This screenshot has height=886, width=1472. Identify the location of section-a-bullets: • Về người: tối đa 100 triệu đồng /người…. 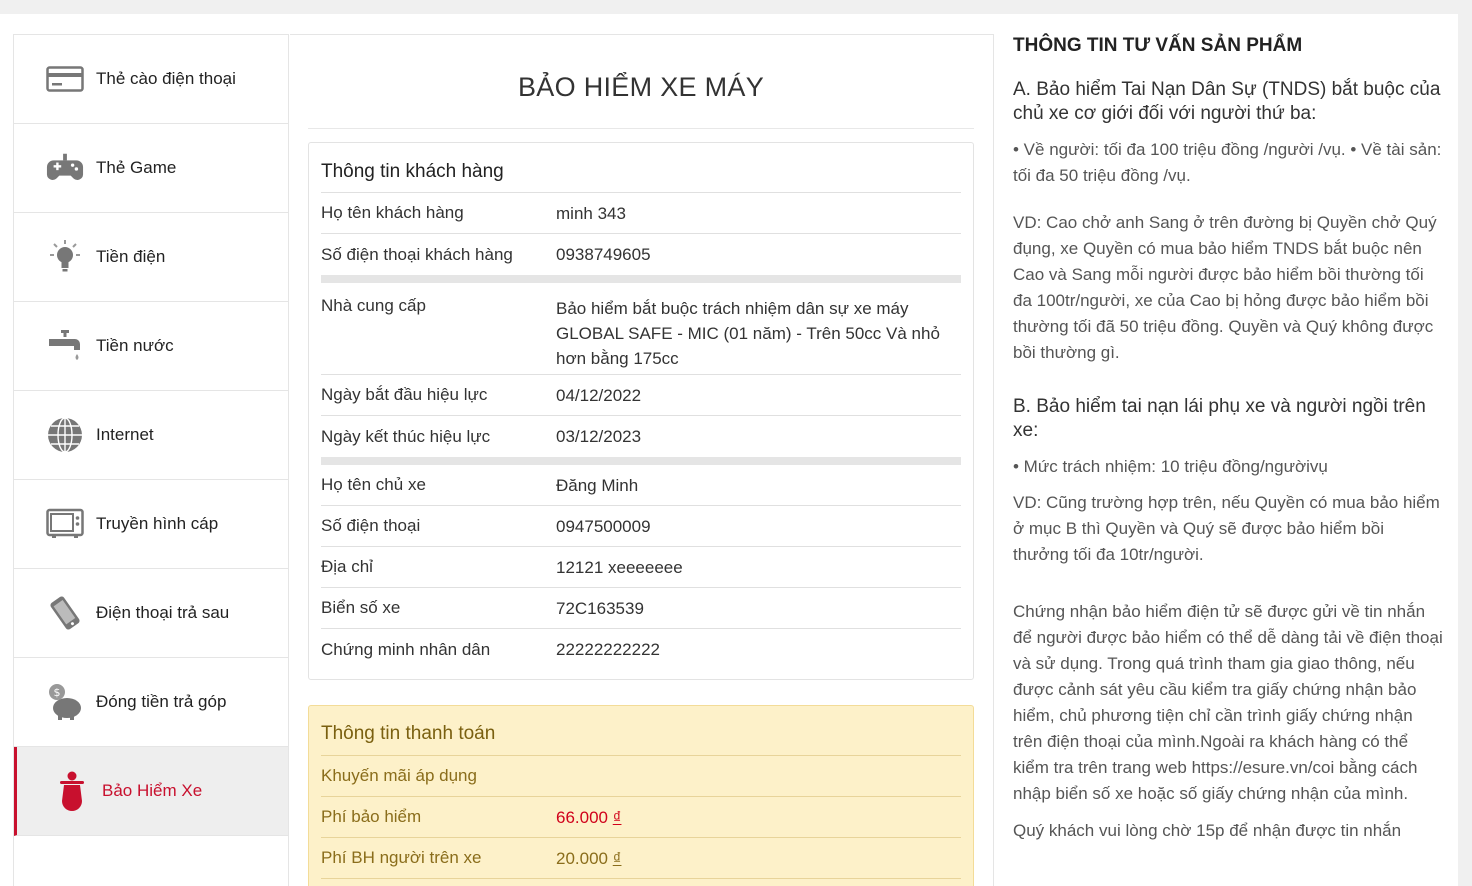
(1227, 162).